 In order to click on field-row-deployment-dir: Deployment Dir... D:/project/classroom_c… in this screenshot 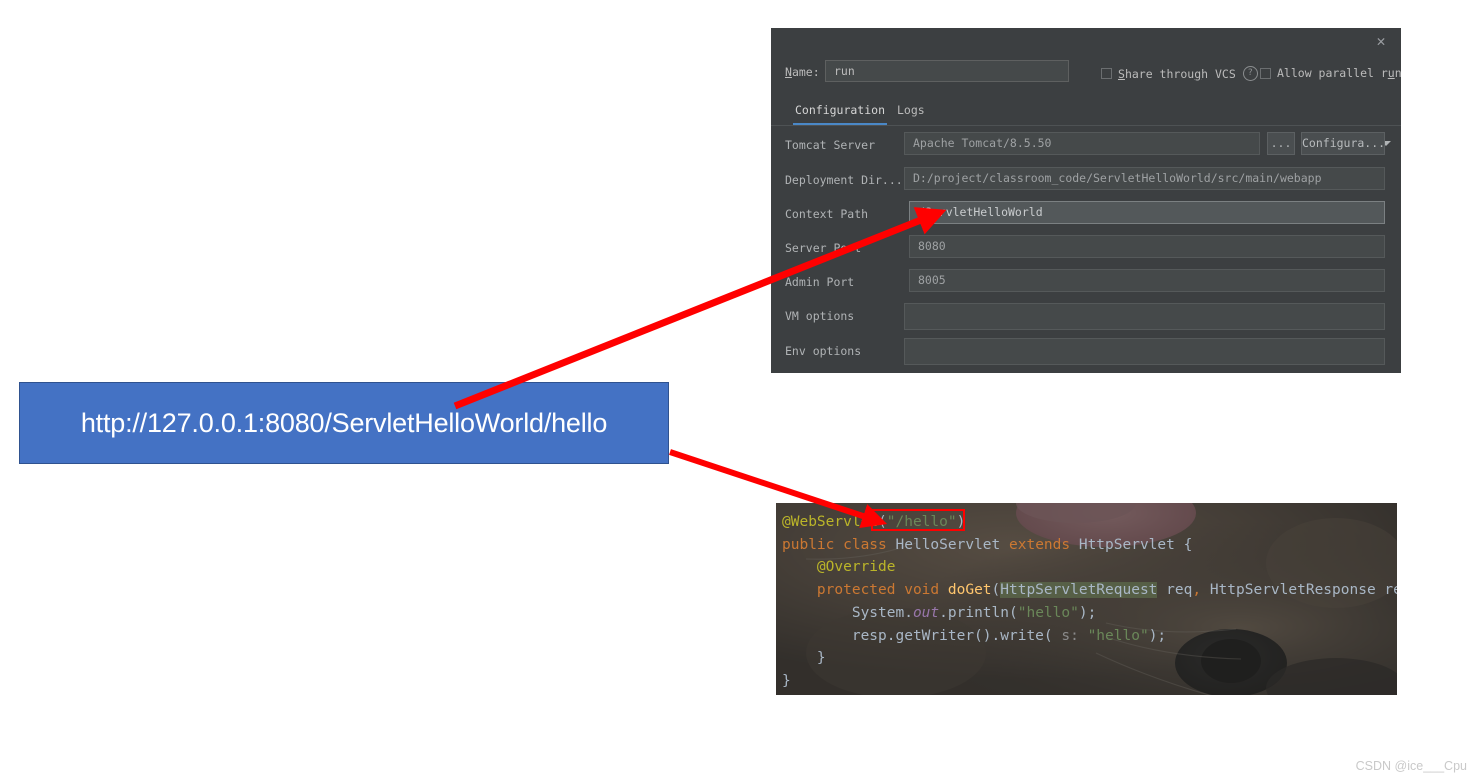, I will do `click(1086, 245)`.